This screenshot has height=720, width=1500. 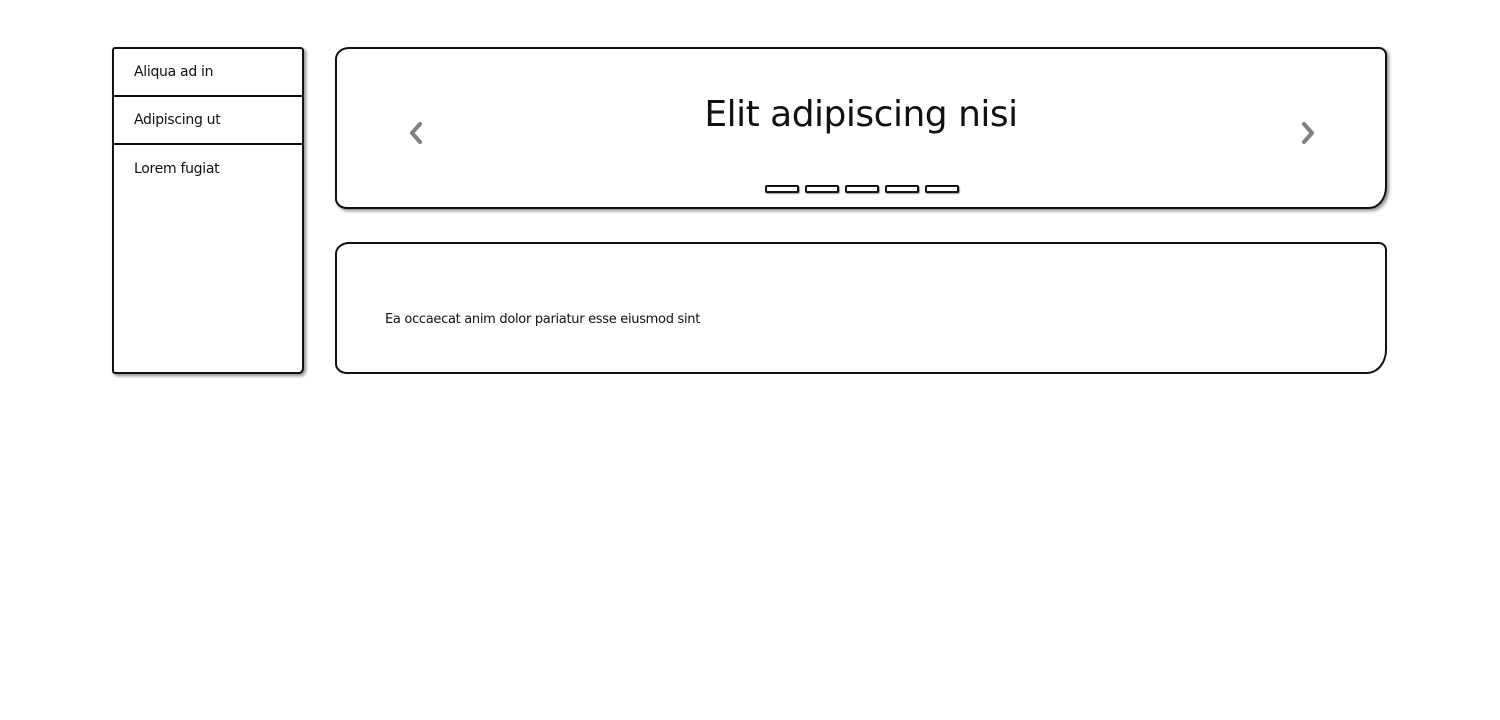 I want to click on chevron-right-icon, so click(x=1308, y=133).